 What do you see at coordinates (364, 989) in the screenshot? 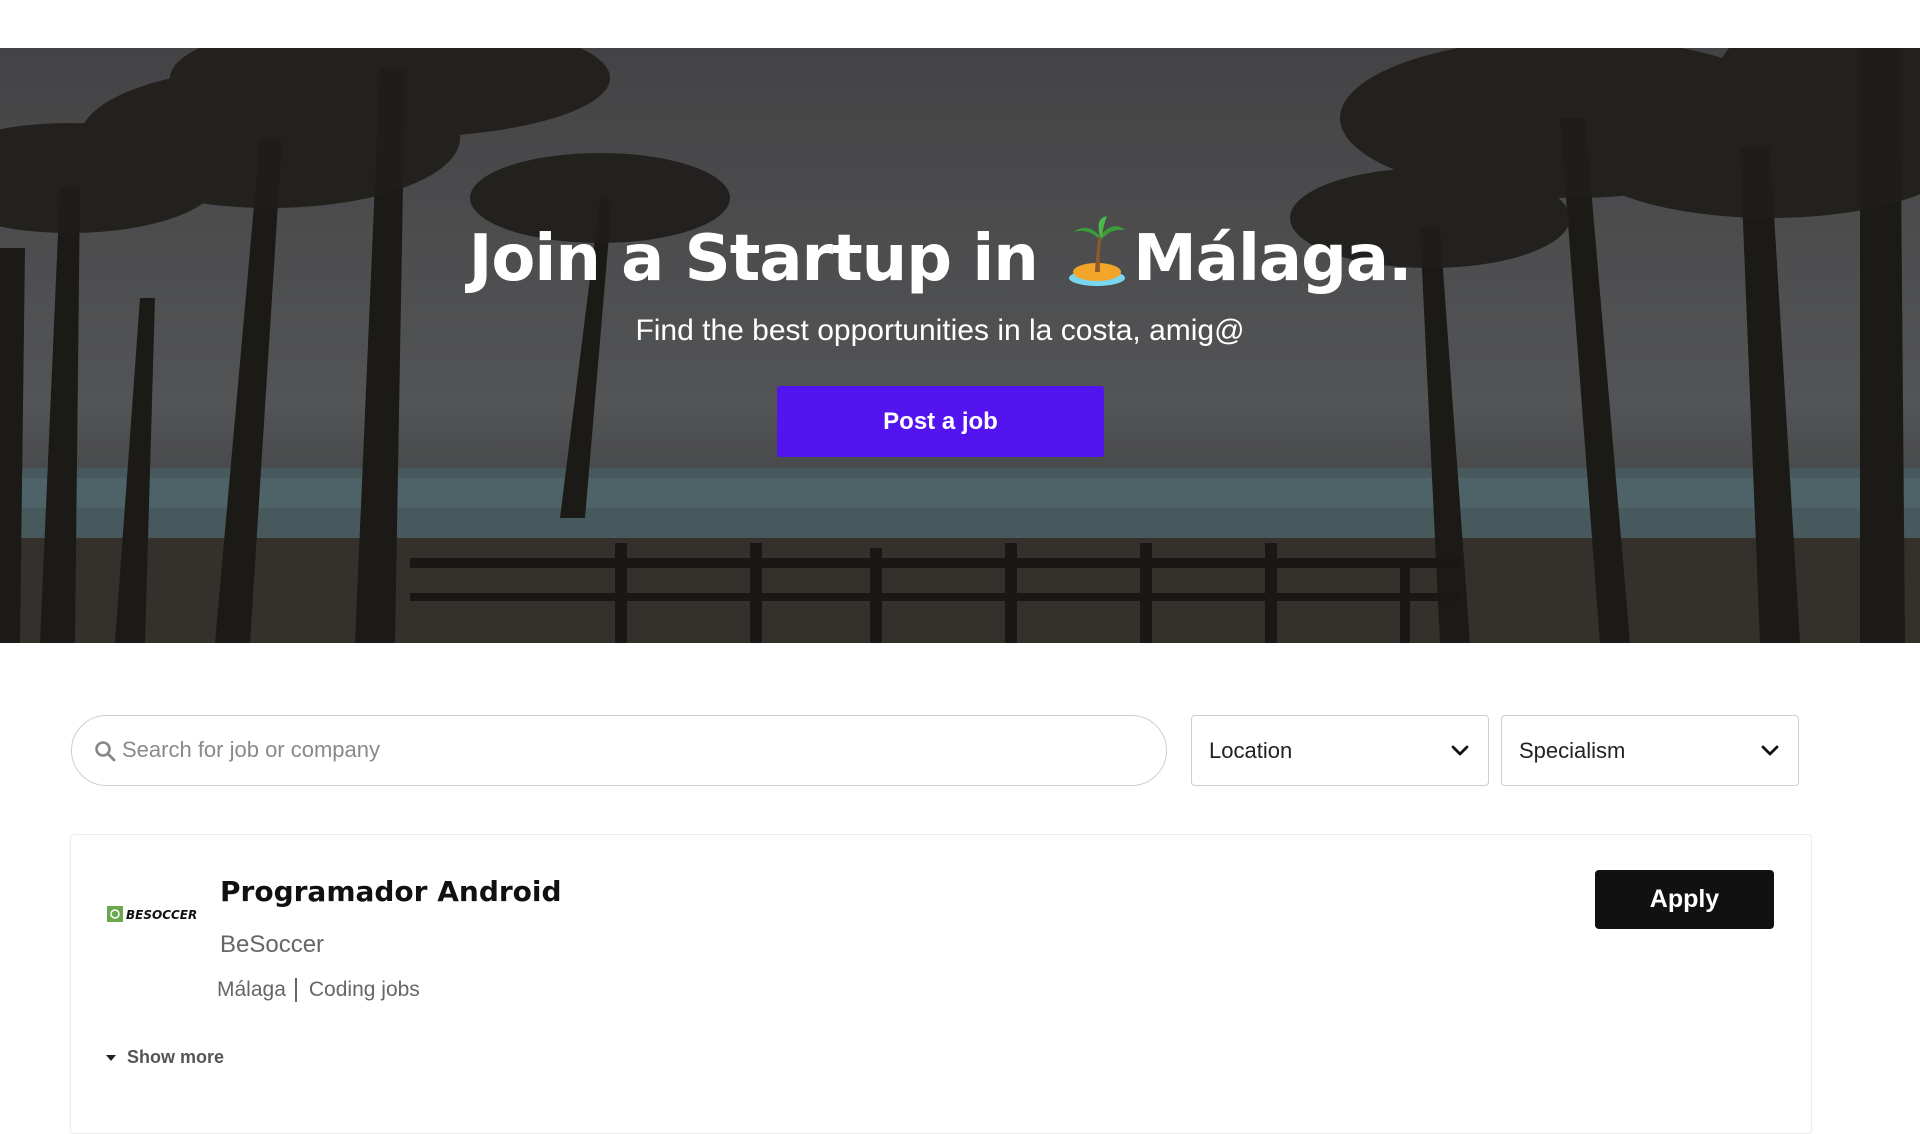
I see `job-category: Coding jobs` at bounding box center [364, 989].